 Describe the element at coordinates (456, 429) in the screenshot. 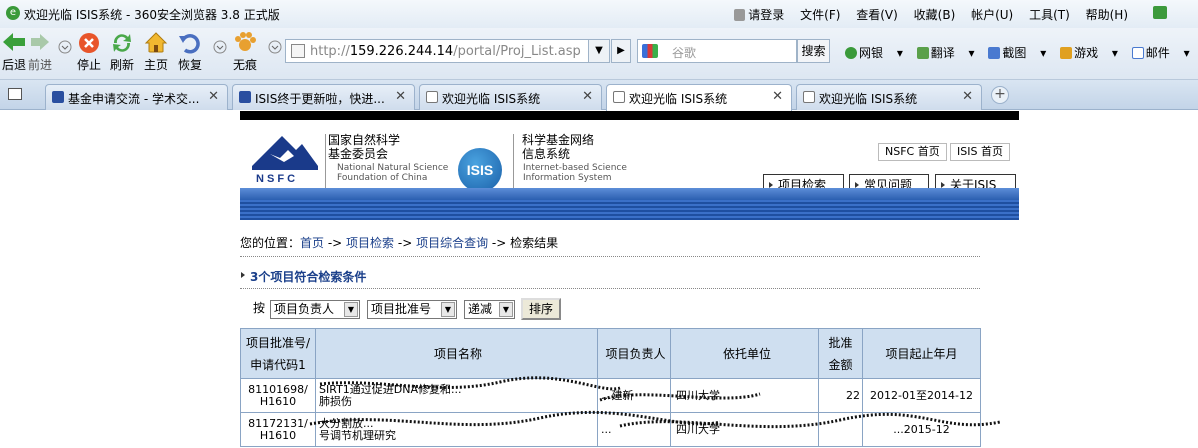

I see `cell-name: 大分割放... 号调节机理研究` at that location.